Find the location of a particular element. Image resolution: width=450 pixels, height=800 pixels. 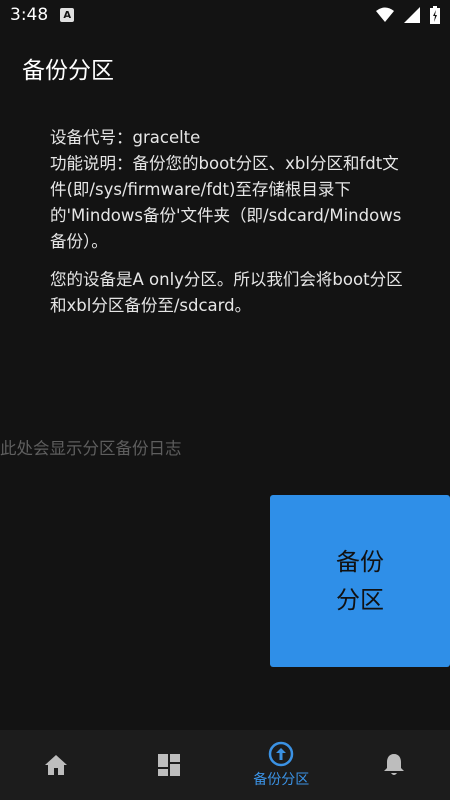

nav-backup-label: 备份分区 is located at coordinates (281, 780).